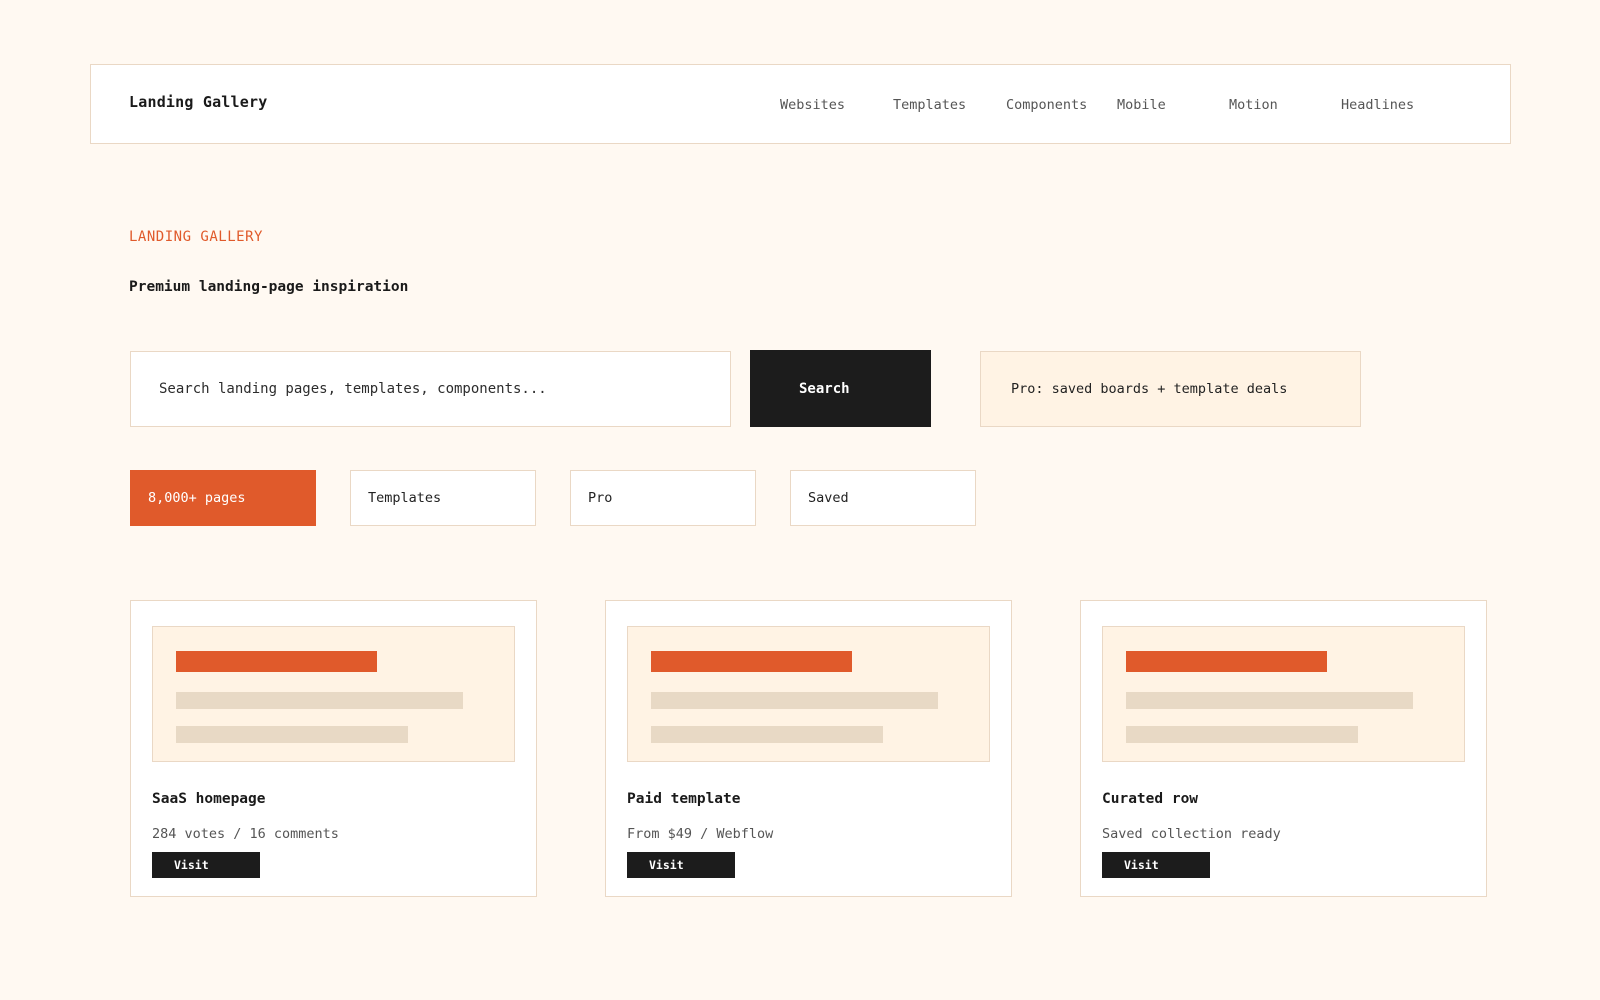 This screenshot has height=1000, width=1600. What do you see at coordinates (223, 498) in the screenshot?
I see `chip-pages-count: 8,000+ pages` at bounding box center [223, 498].